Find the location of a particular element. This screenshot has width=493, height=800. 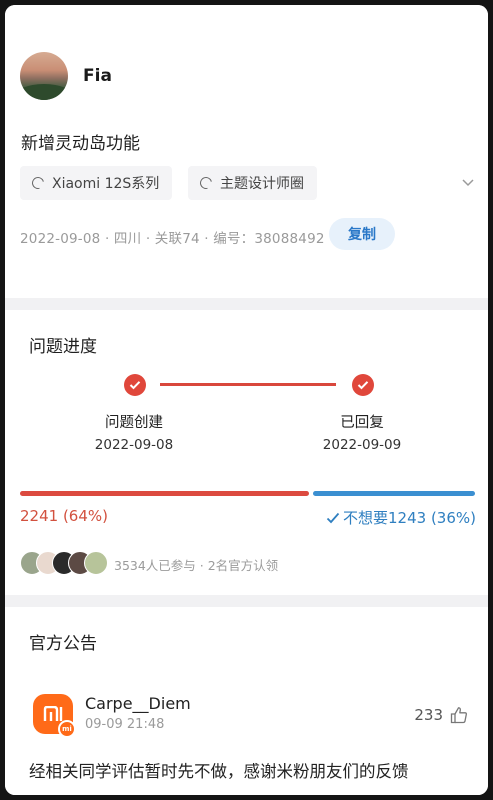

like-button: 233 is located at coordinates (441, 715).